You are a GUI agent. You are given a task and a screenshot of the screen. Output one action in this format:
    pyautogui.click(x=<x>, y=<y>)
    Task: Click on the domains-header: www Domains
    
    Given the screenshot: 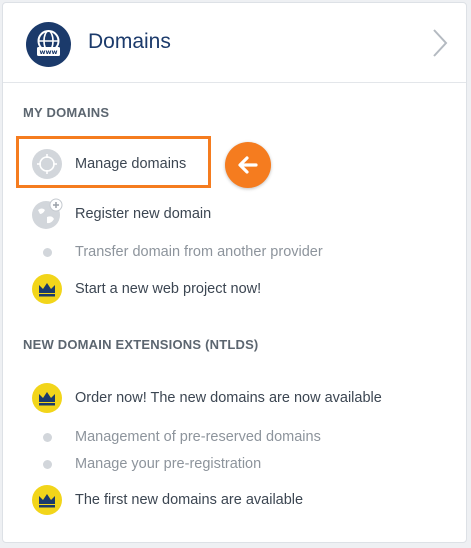 What is the action you would take?
    pyautogui.click(x=234, y=43)
    